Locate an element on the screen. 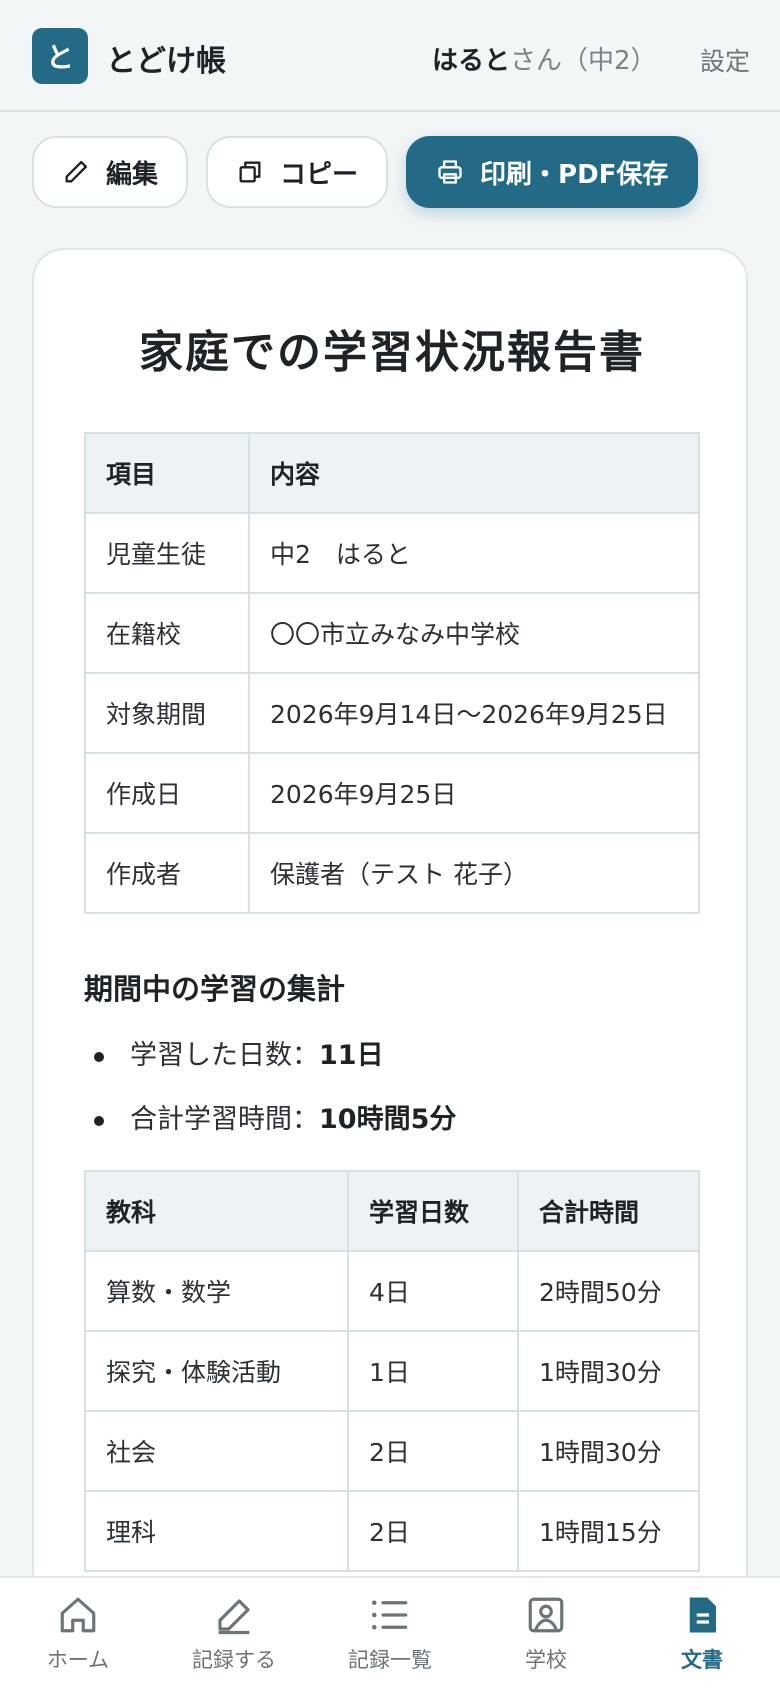  row-label: 児童生徒 is located at coordinates (167, 553).